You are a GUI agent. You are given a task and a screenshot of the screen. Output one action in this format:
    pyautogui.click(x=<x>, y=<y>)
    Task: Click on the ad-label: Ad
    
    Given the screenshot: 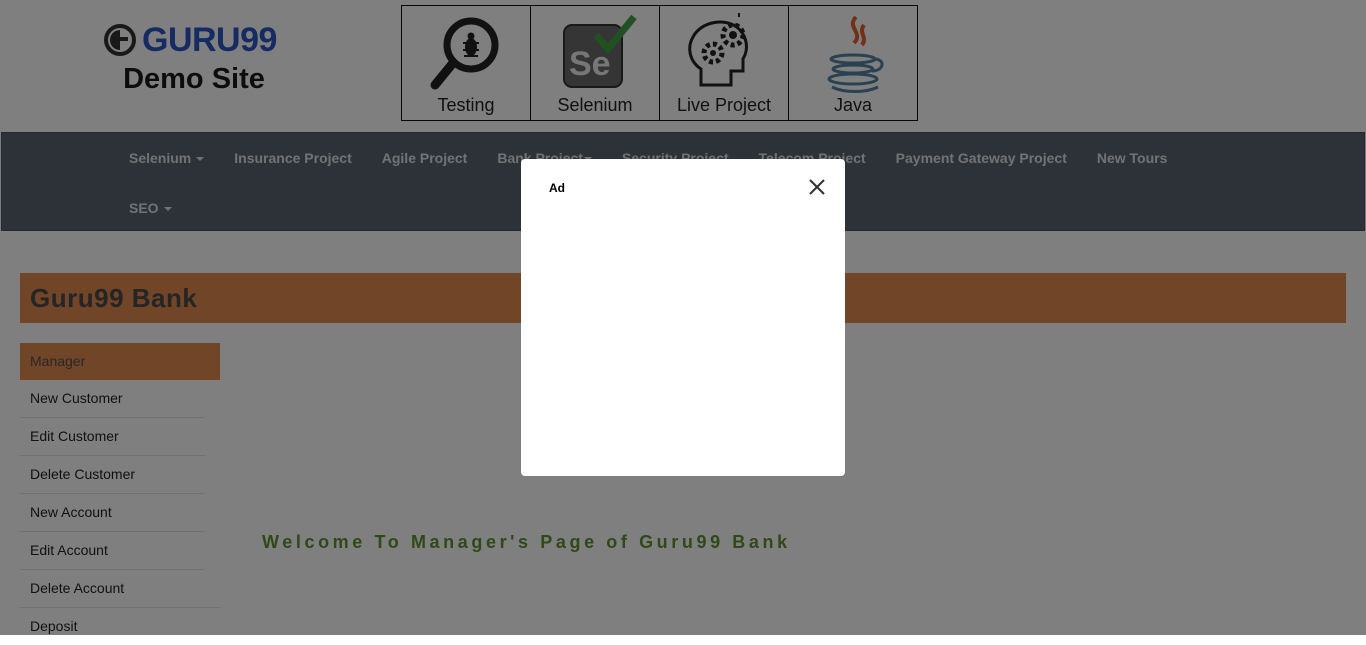 What is the action you would take?
    pyautogui.click(x=557, y=188)
    